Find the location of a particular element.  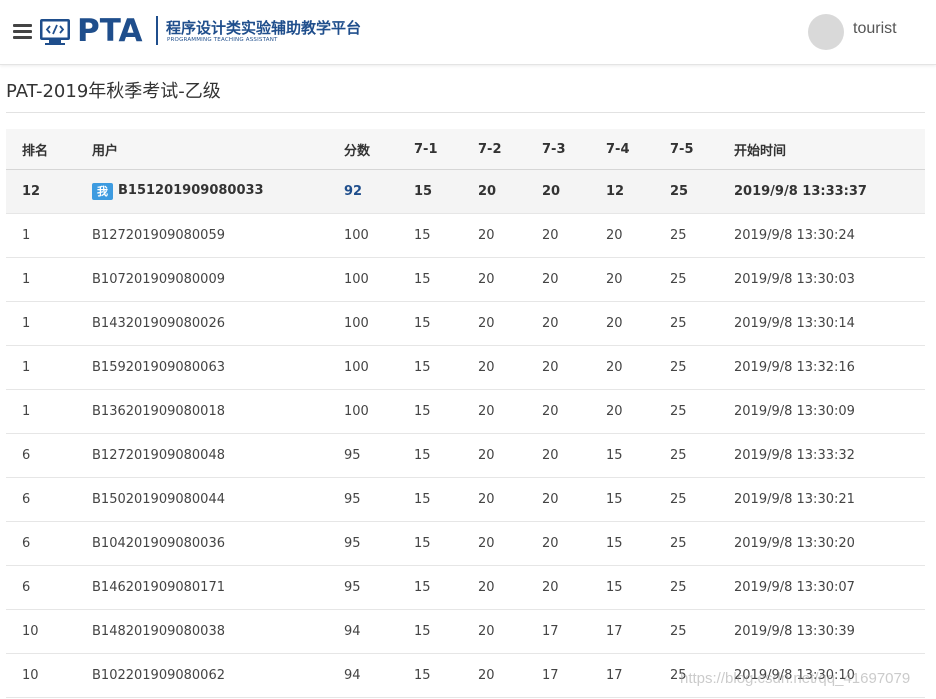

col-header-score: 分数 is located at coordinates (379, 149).